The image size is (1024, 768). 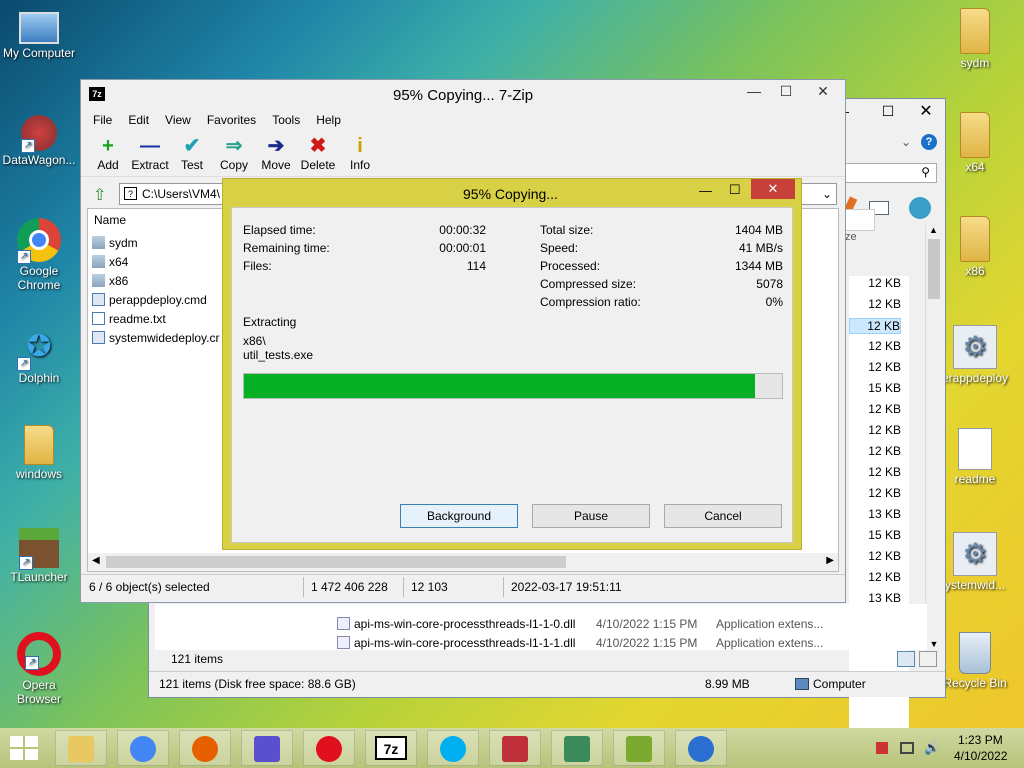 What do you see at coordinates (591, 516) in the screenshot?
I see `pause-button: Pause` at bounding box center [591, 516].